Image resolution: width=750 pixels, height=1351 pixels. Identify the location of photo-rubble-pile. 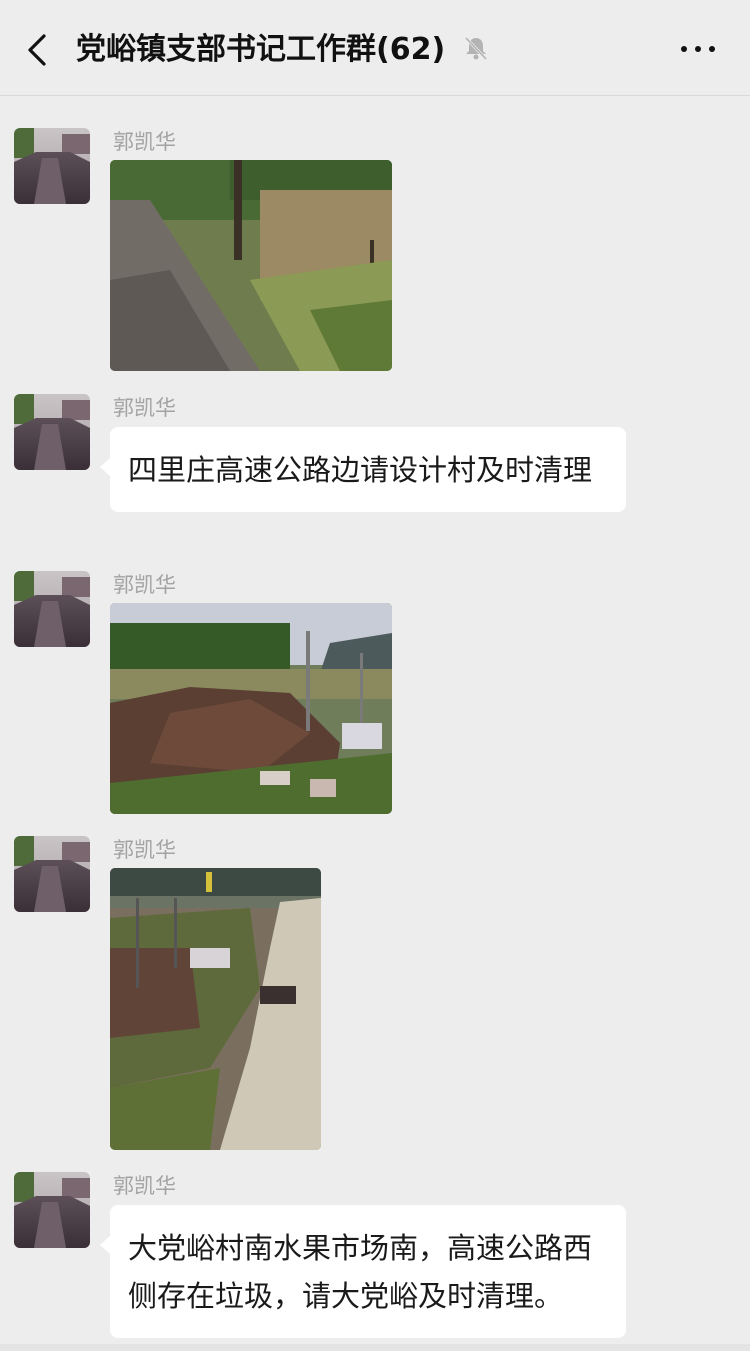
(251, 708).